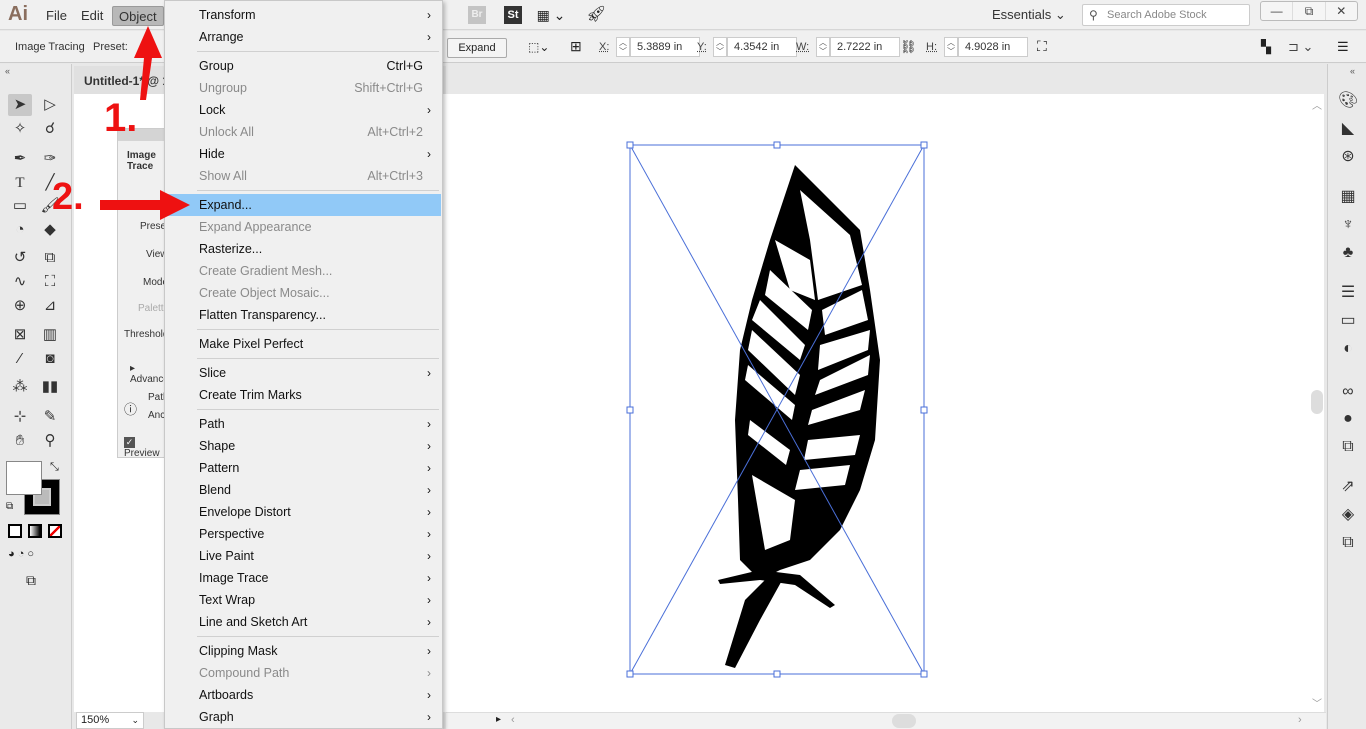  I want to click on next-artboard-icon: ▸, so click(498, 719).